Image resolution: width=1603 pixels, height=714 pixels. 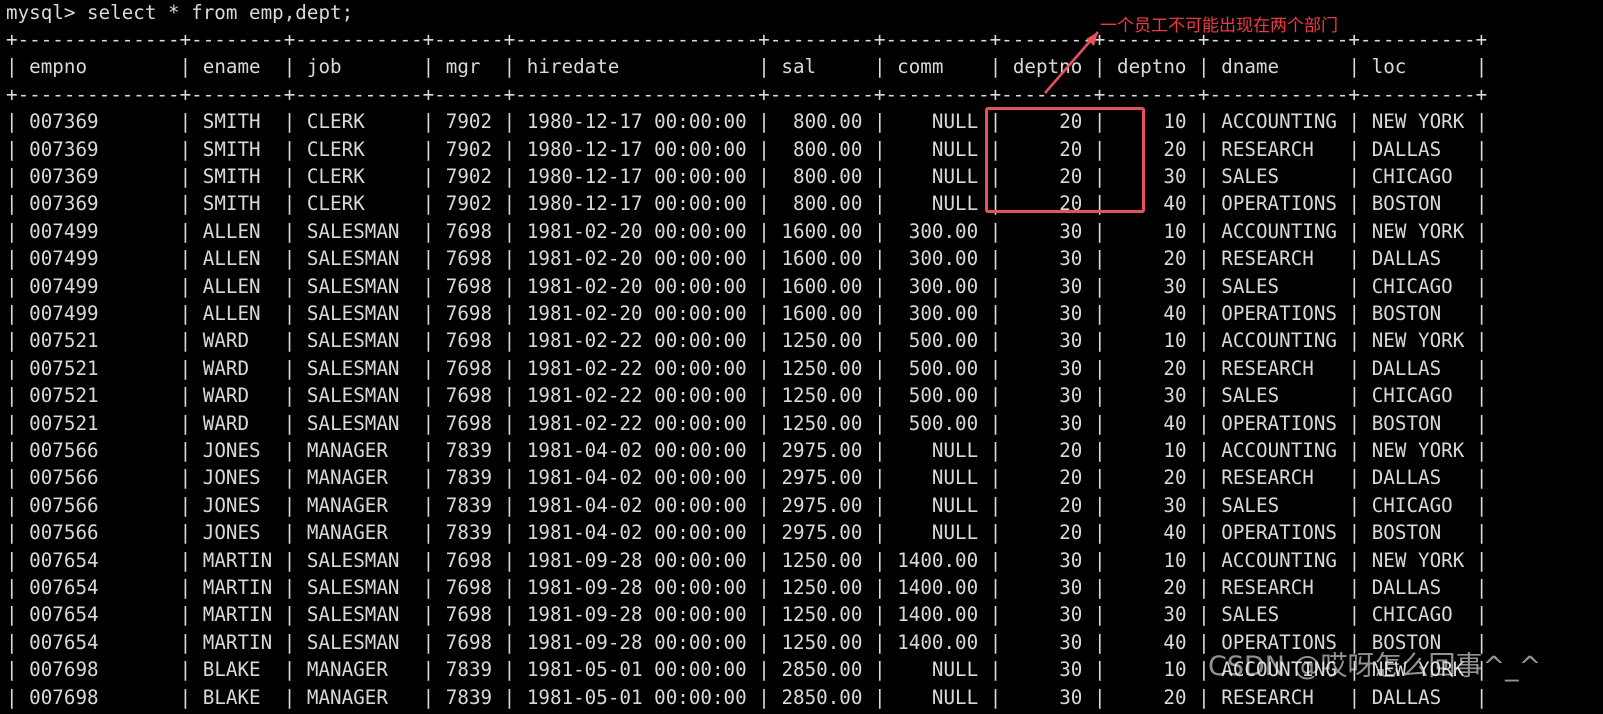 I want to click on table-cell-dname: SALES, so click(x=1250, y=396).